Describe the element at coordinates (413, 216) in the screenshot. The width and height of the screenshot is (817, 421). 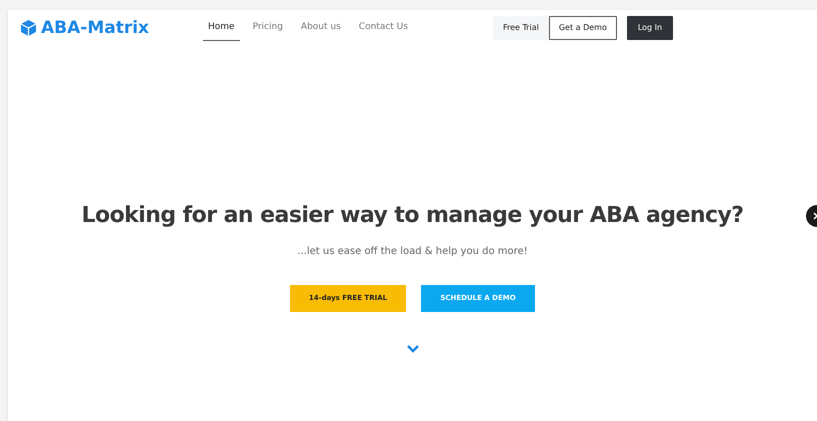
I see `hero-heading: Looking for an easier way to manage your ABA agency?` at that location.